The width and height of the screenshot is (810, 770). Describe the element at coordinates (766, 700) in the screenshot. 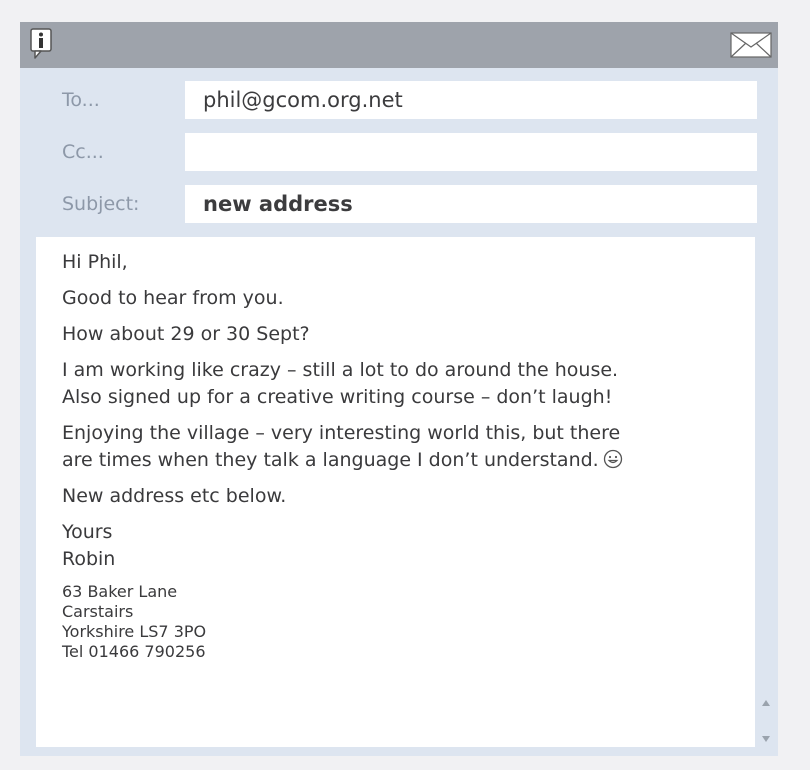

I see `scroll-up-icon` at that location.